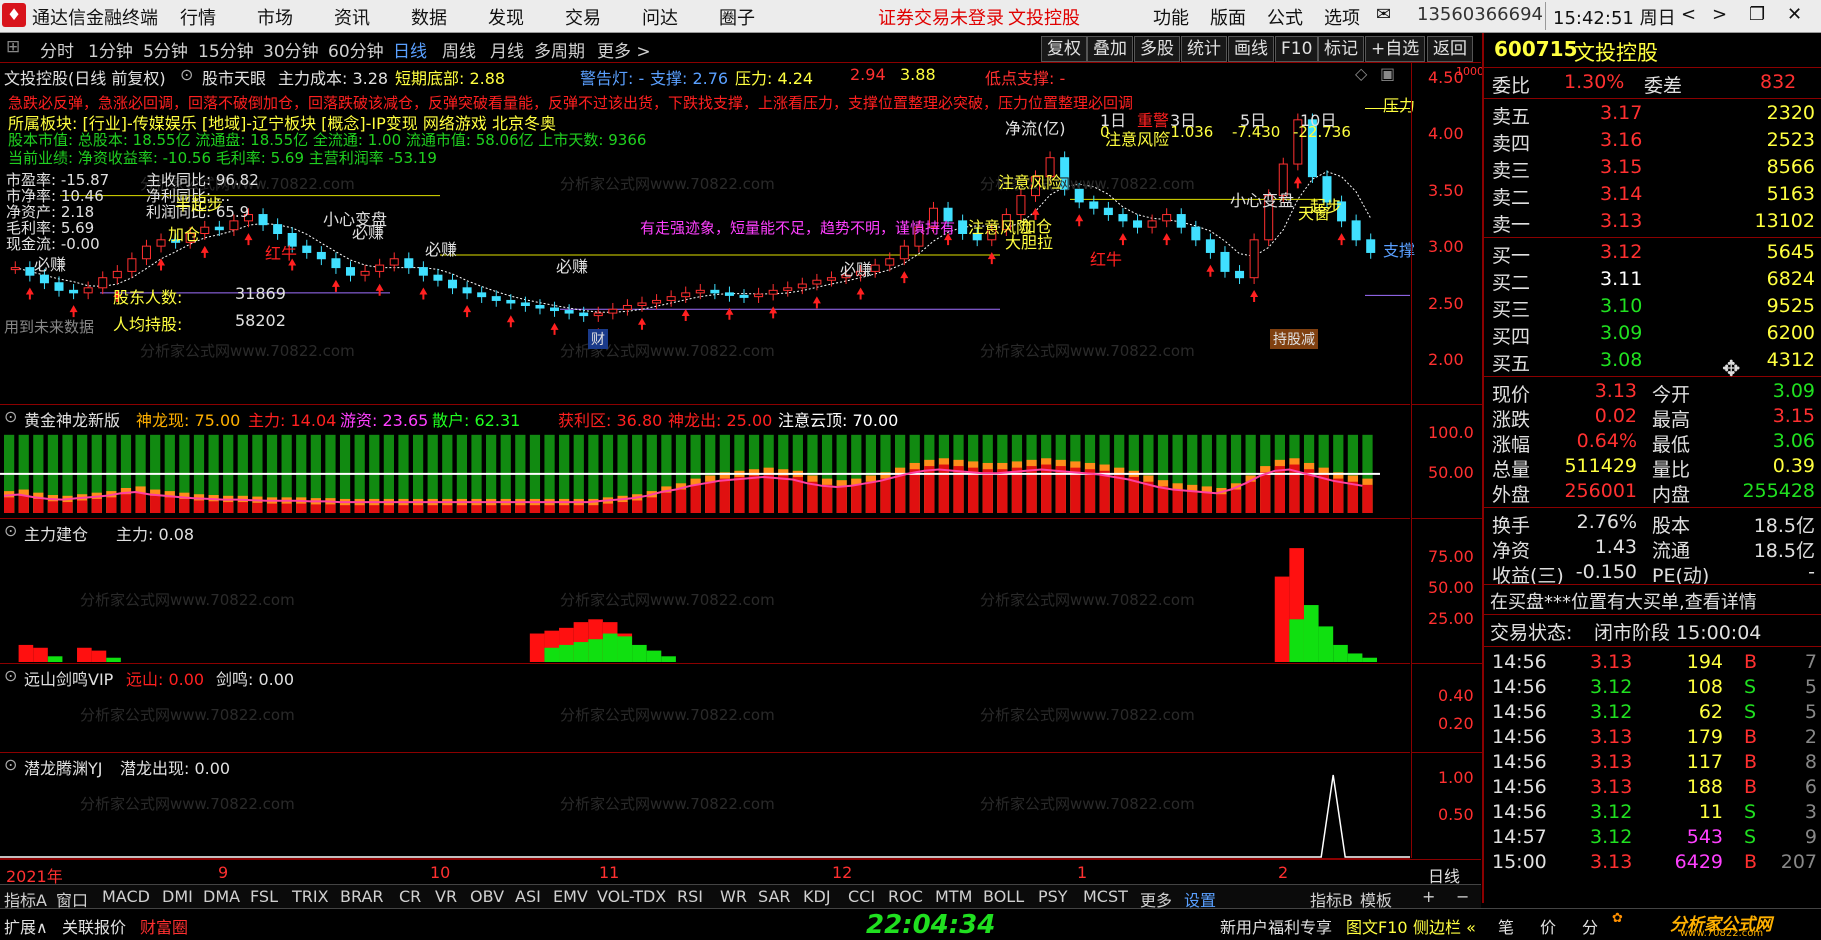 The image size is (1821, 940). What do you see at coordinates (1297, 49) in the screenshot?
I see `tool-f10: F10` at bounding box center [1297, 49].